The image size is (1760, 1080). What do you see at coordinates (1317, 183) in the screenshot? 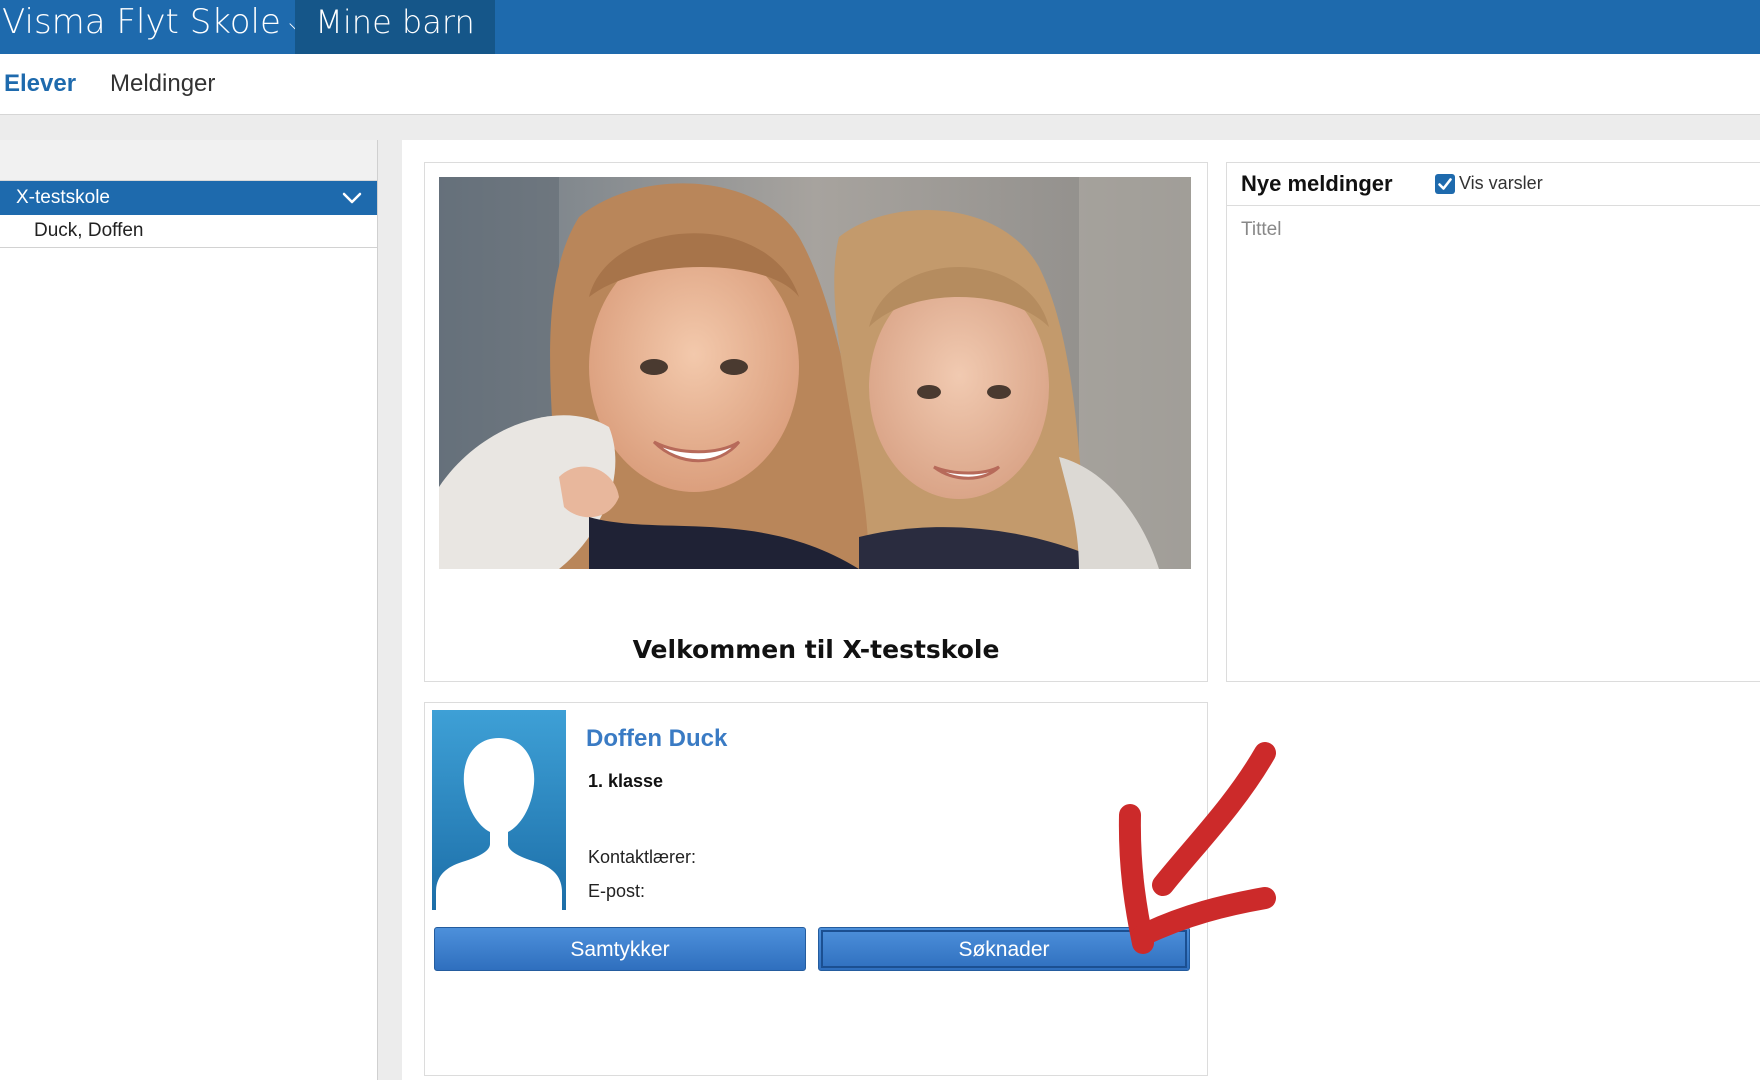
I see `messages-title: Nye meldinger` at bounding box center [1317, 183].